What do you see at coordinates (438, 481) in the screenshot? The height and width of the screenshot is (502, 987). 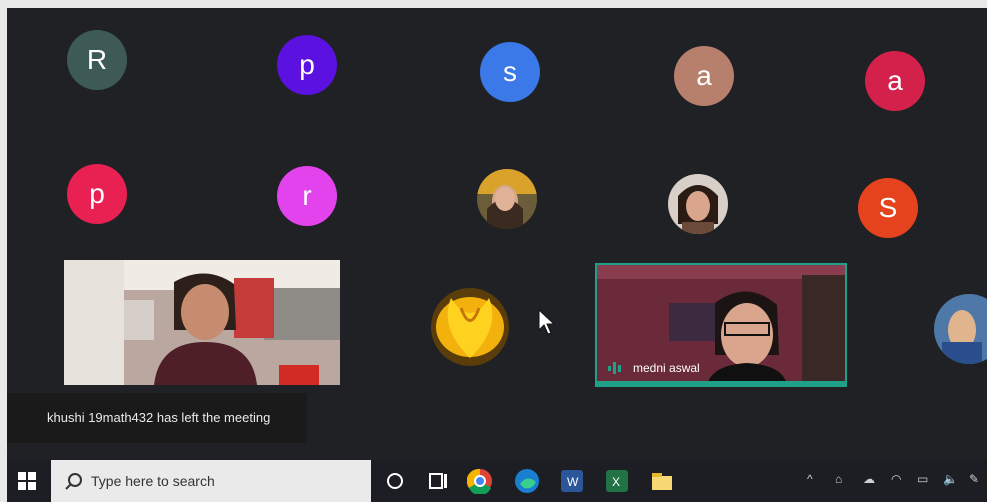 I see `task-view-icon` at bounding box center [438, 481].